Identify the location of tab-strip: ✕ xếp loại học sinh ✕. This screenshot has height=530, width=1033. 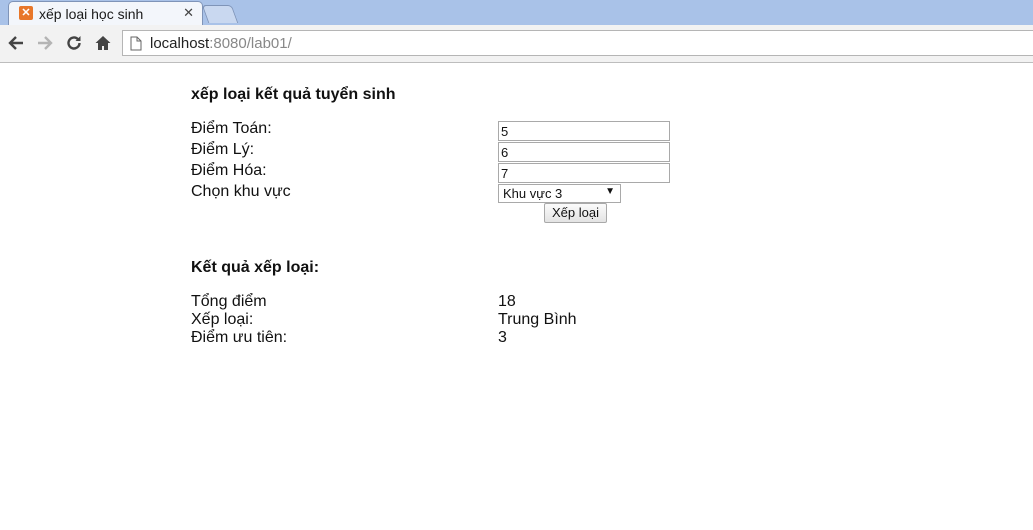
(516, 12).